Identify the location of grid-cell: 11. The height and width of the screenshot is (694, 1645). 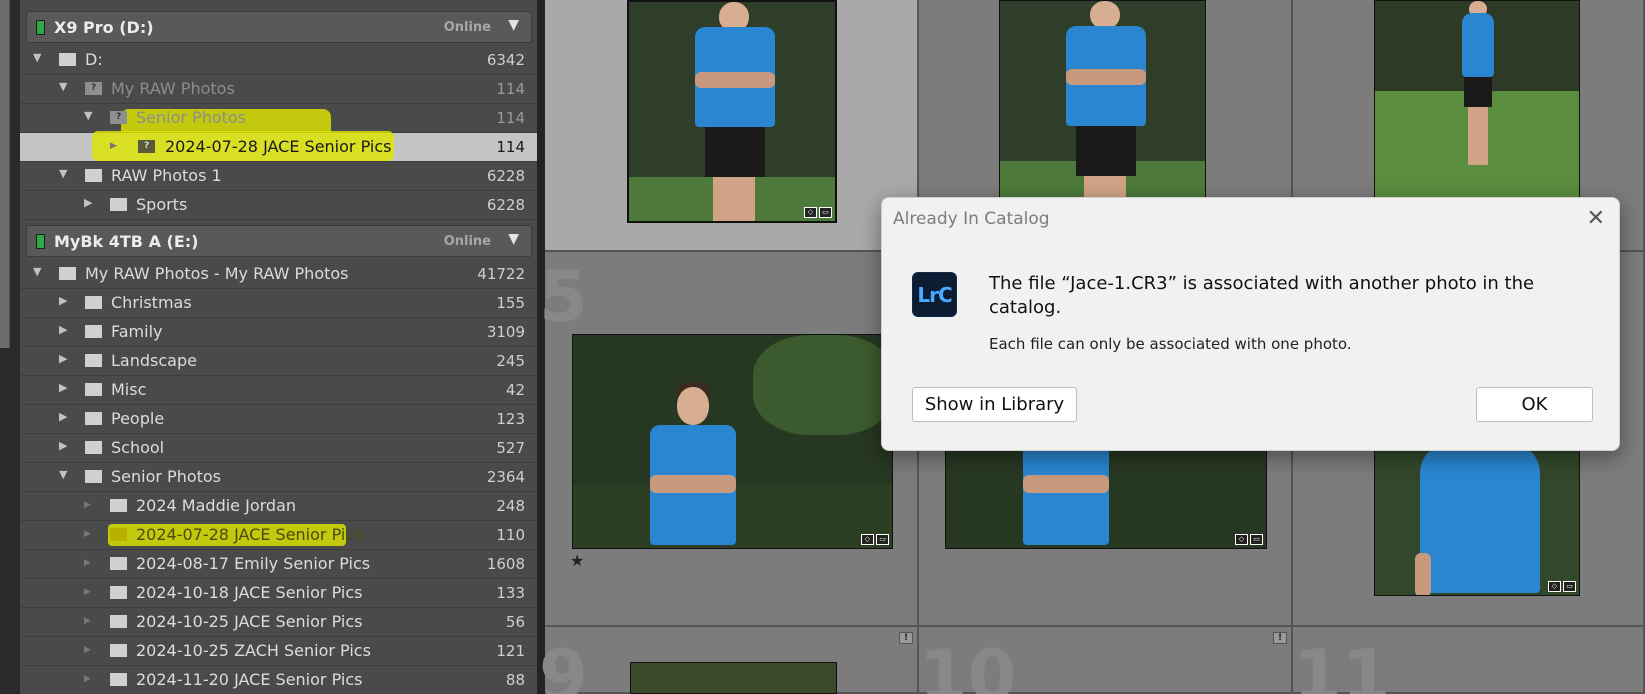
(1469, 660).